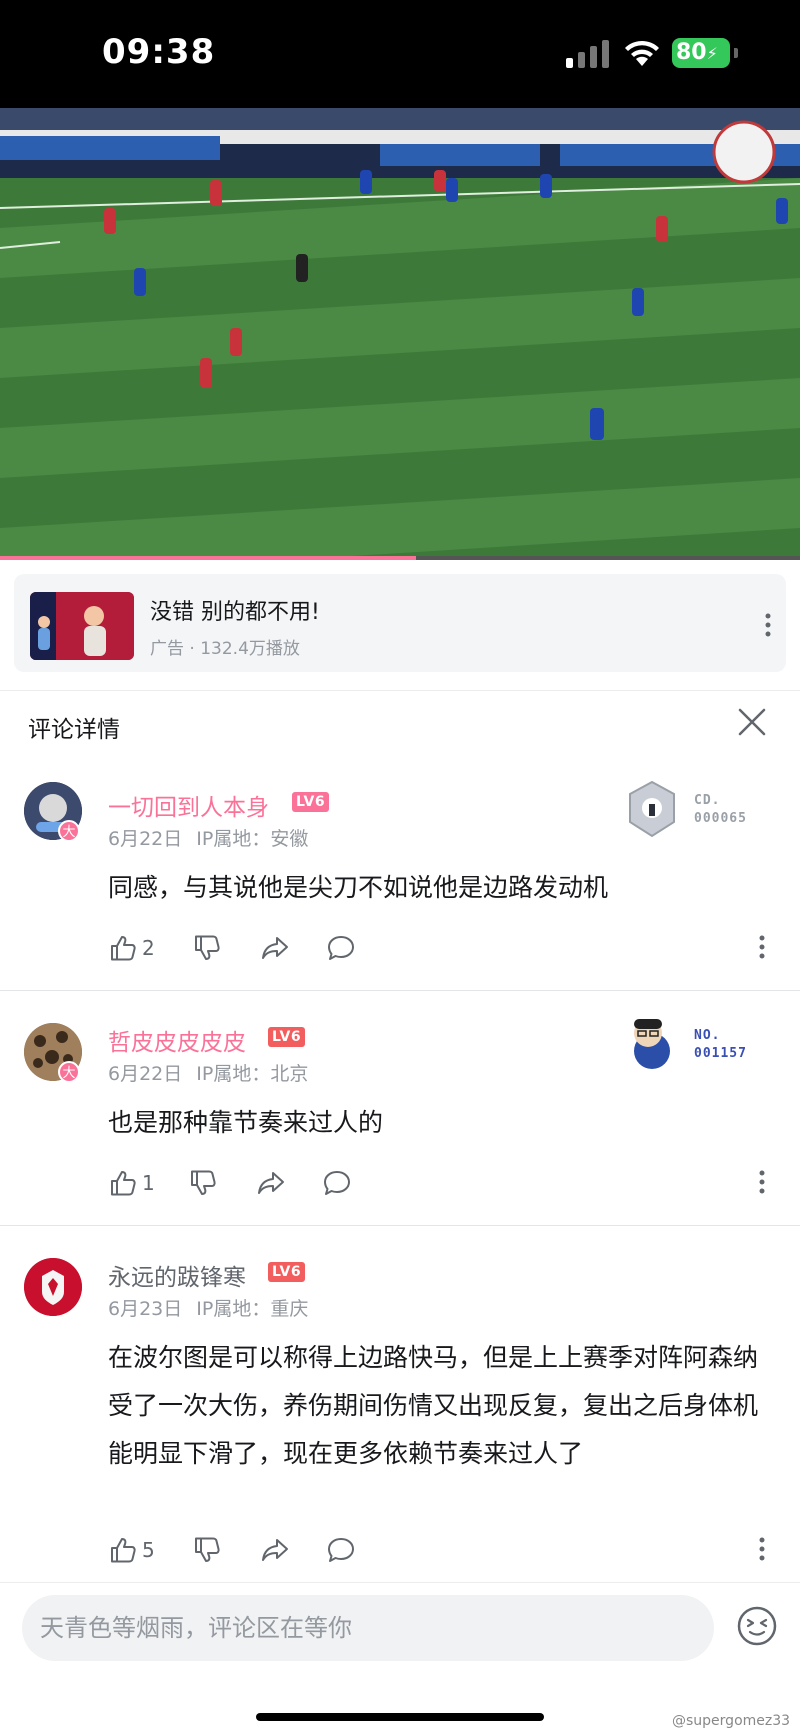  Describe the element at coordinates (757, 1626) in the screenshot. I see `emoji-icon` at that location.